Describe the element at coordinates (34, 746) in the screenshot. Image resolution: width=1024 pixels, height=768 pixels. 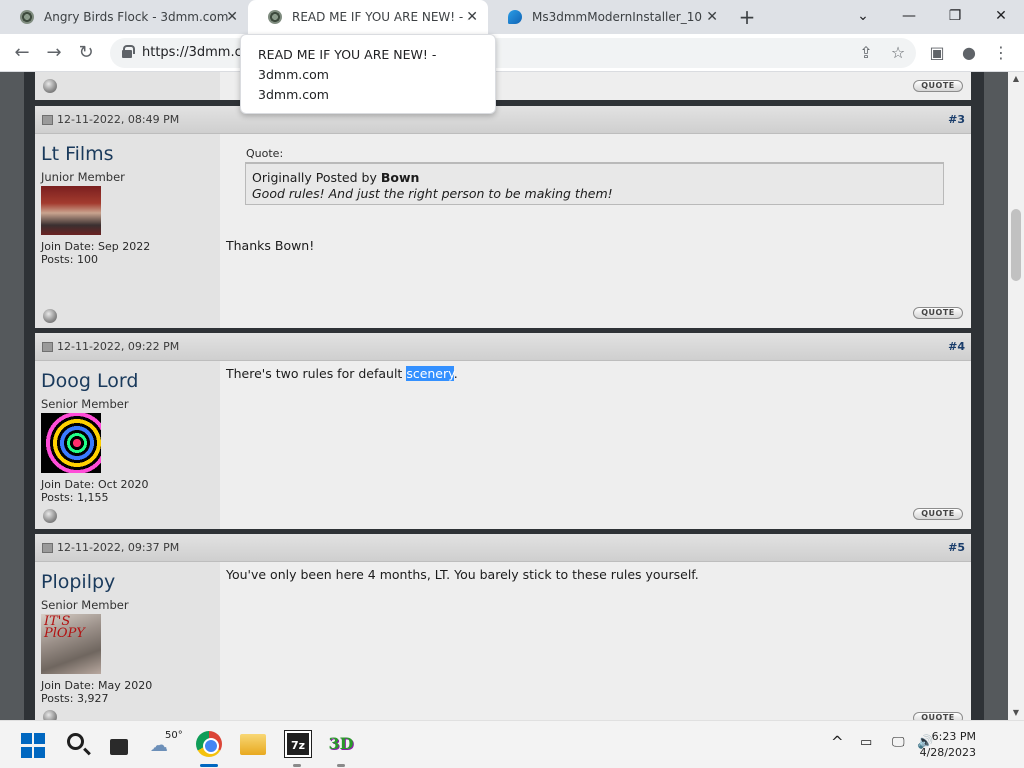
I see `windows-start-icon` at that location.